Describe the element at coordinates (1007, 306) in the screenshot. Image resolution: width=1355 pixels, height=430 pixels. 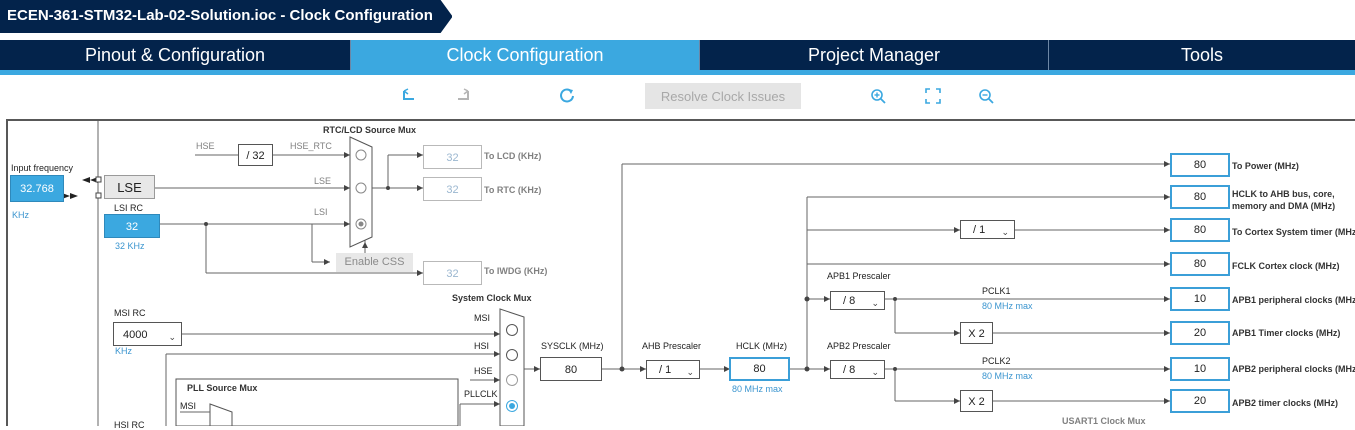
I see `pclk1-max: 80 MHz max` at that location.